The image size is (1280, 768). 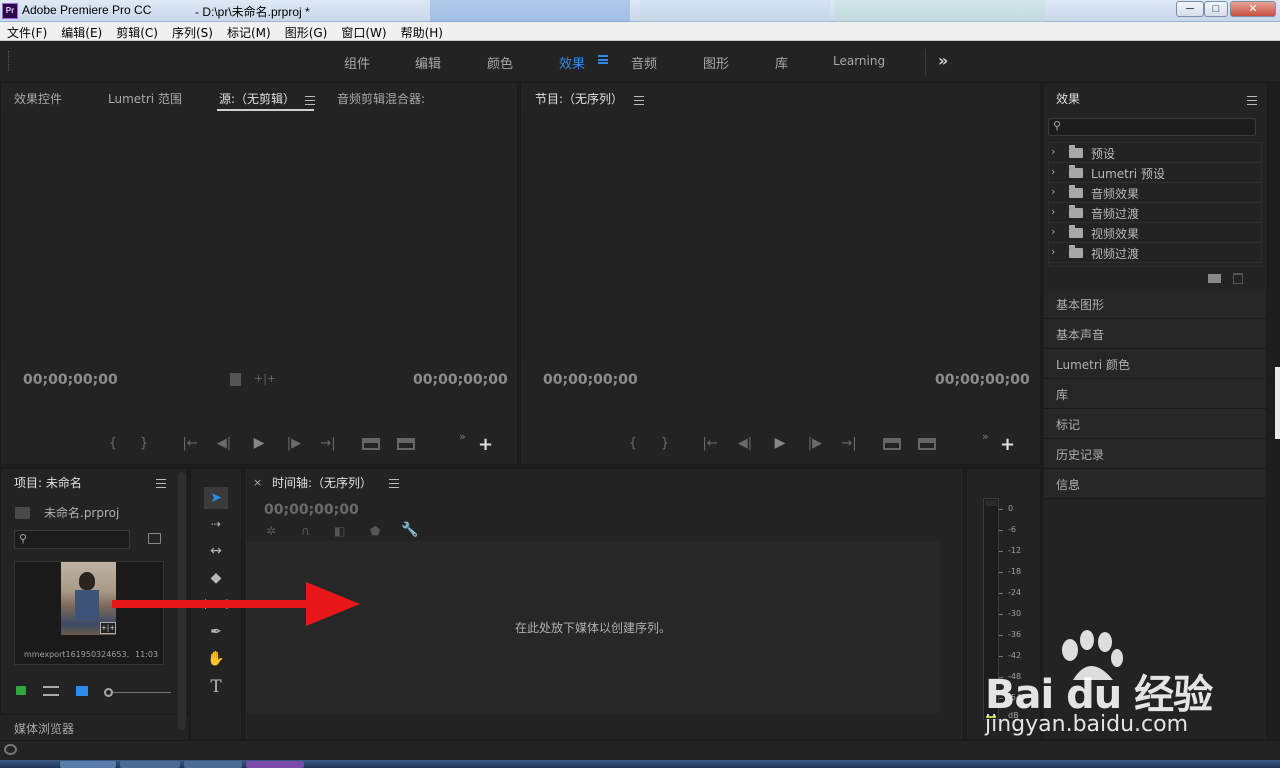 What do you see at coordinates (1155, 193) in the screenshot?
I see `effects-folder-audio-effects: › 音频效果` at bounding box center [1155, 193].